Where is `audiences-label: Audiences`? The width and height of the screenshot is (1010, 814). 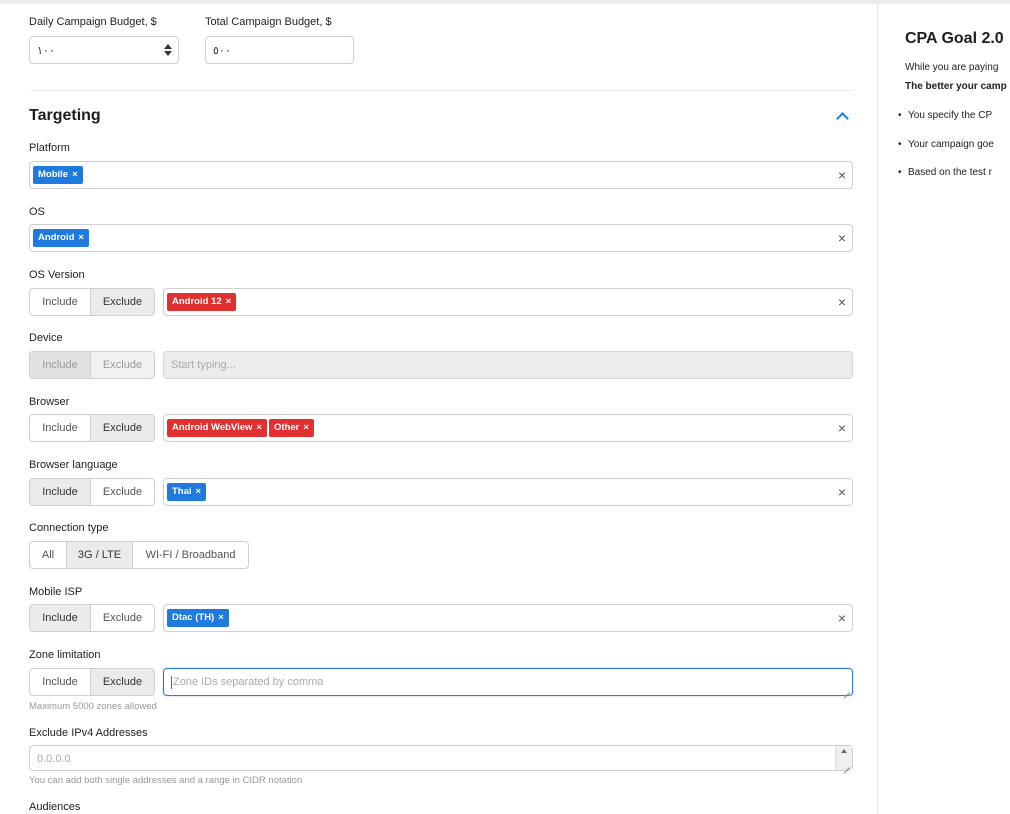
audiences-label: Audiences is located at coordinates (55, 807).